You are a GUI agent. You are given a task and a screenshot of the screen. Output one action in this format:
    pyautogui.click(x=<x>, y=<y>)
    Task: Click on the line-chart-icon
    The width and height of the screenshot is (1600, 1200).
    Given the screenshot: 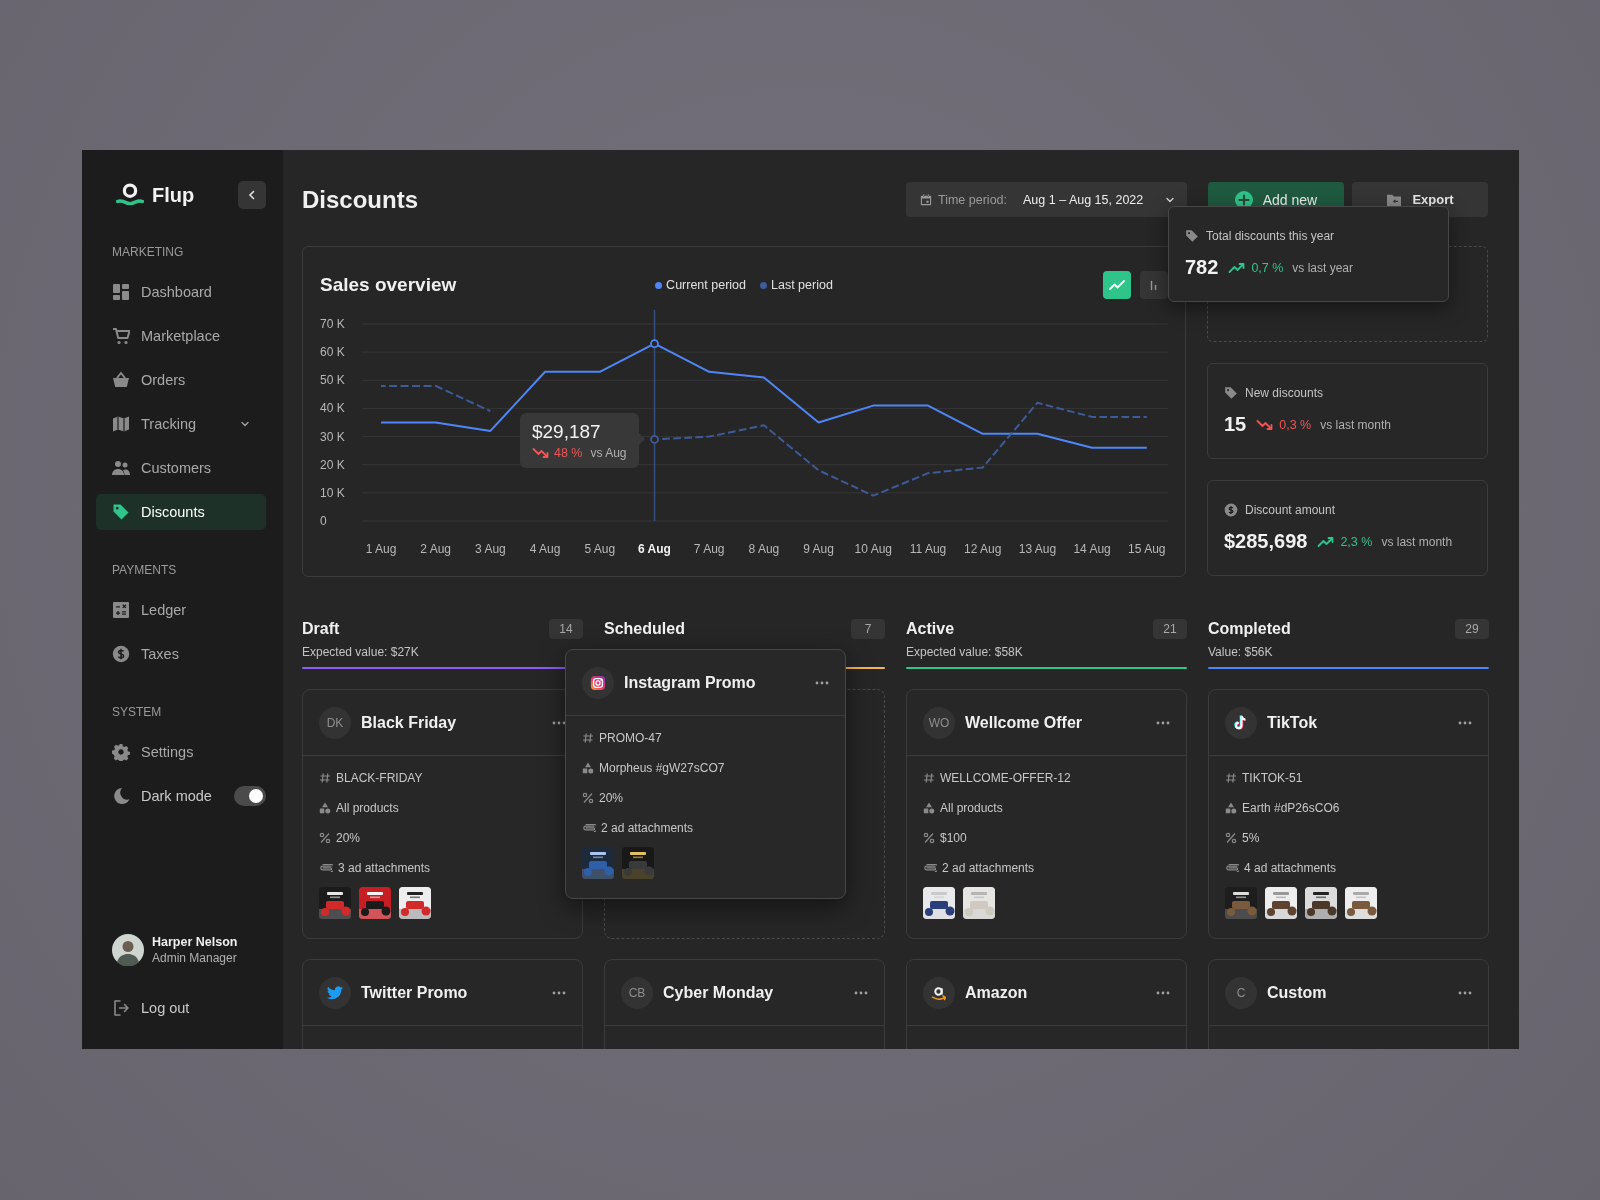 What is the action you would take?
    pyautogui.click(x=1117, y=285)
    